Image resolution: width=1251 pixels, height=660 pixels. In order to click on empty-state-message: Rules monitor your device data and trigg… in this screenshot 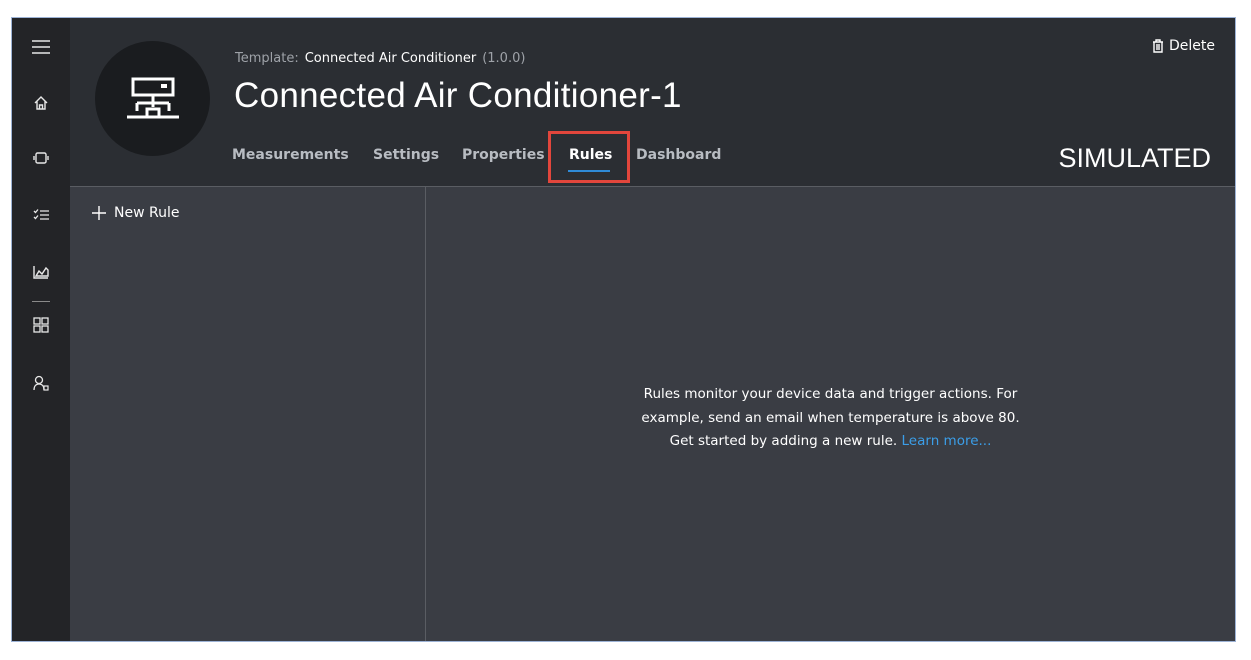, I will do `click(830, 418)`.